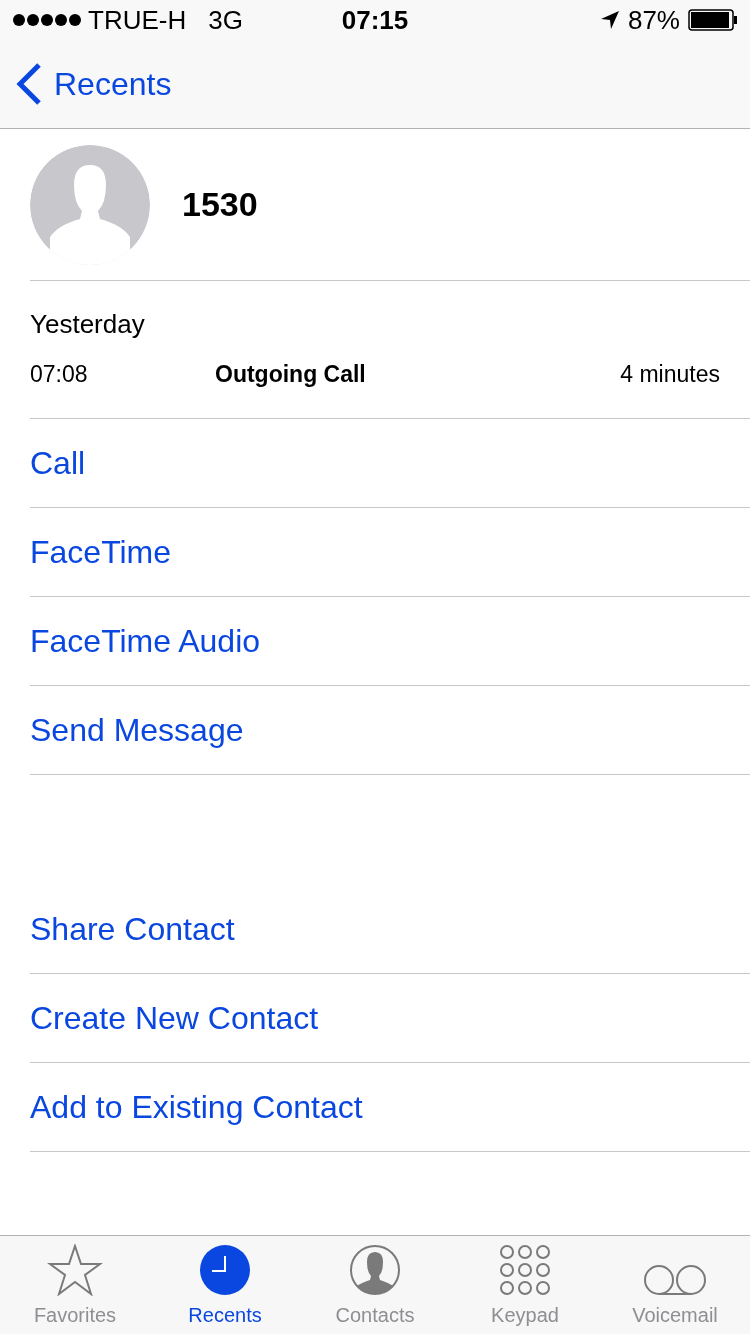 The width and height of the screenshot is (750, 1334). I want to click on action-link: Send Message, so click(137, 729).